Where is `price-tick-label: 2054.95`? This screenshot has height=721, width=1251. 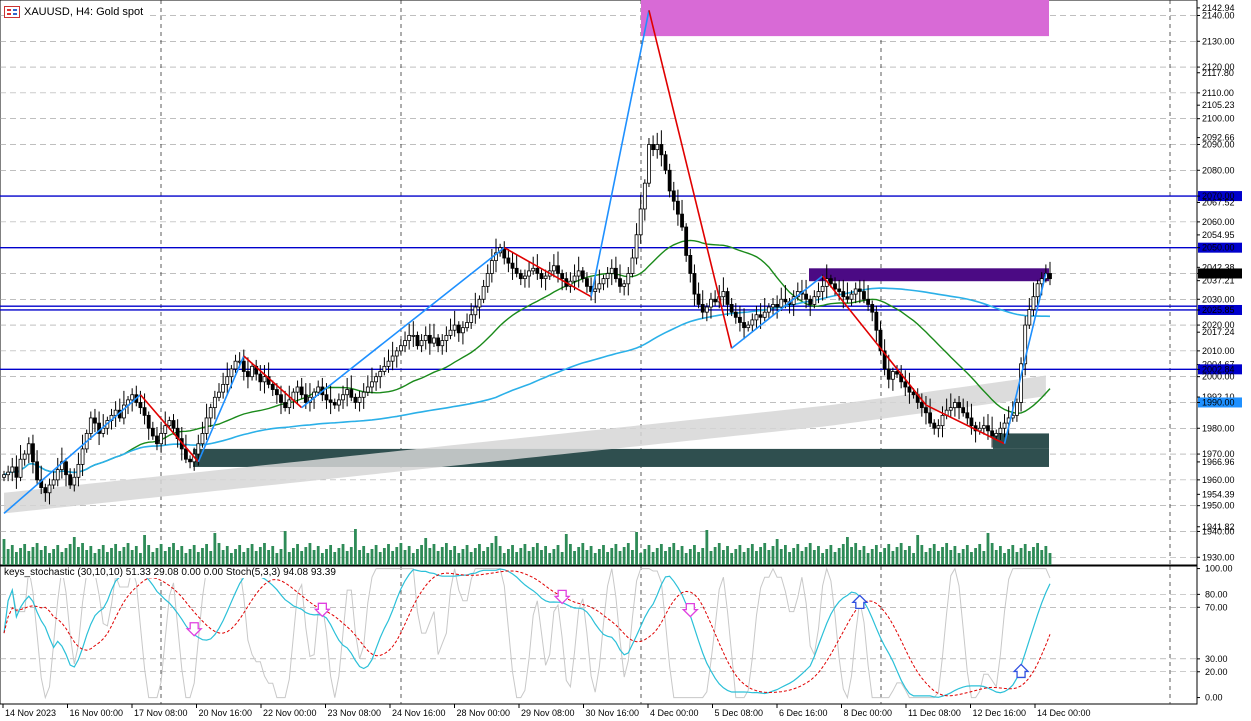 price-tick-label: 2054.95 is located at coordinates (1218, 235).